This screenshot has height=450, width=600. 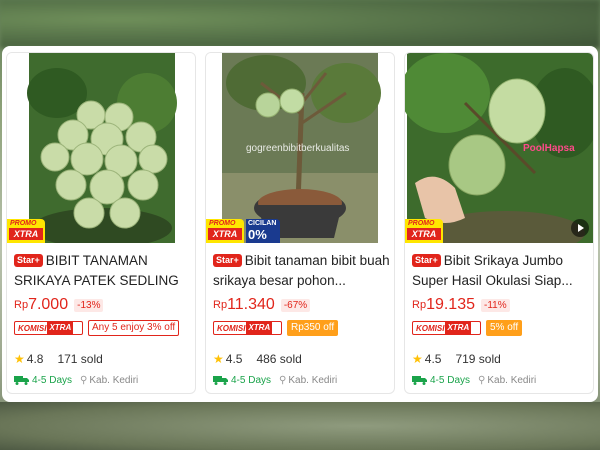 I want to click on product-image: PROMO XTRA, so click(x=101, y=148).